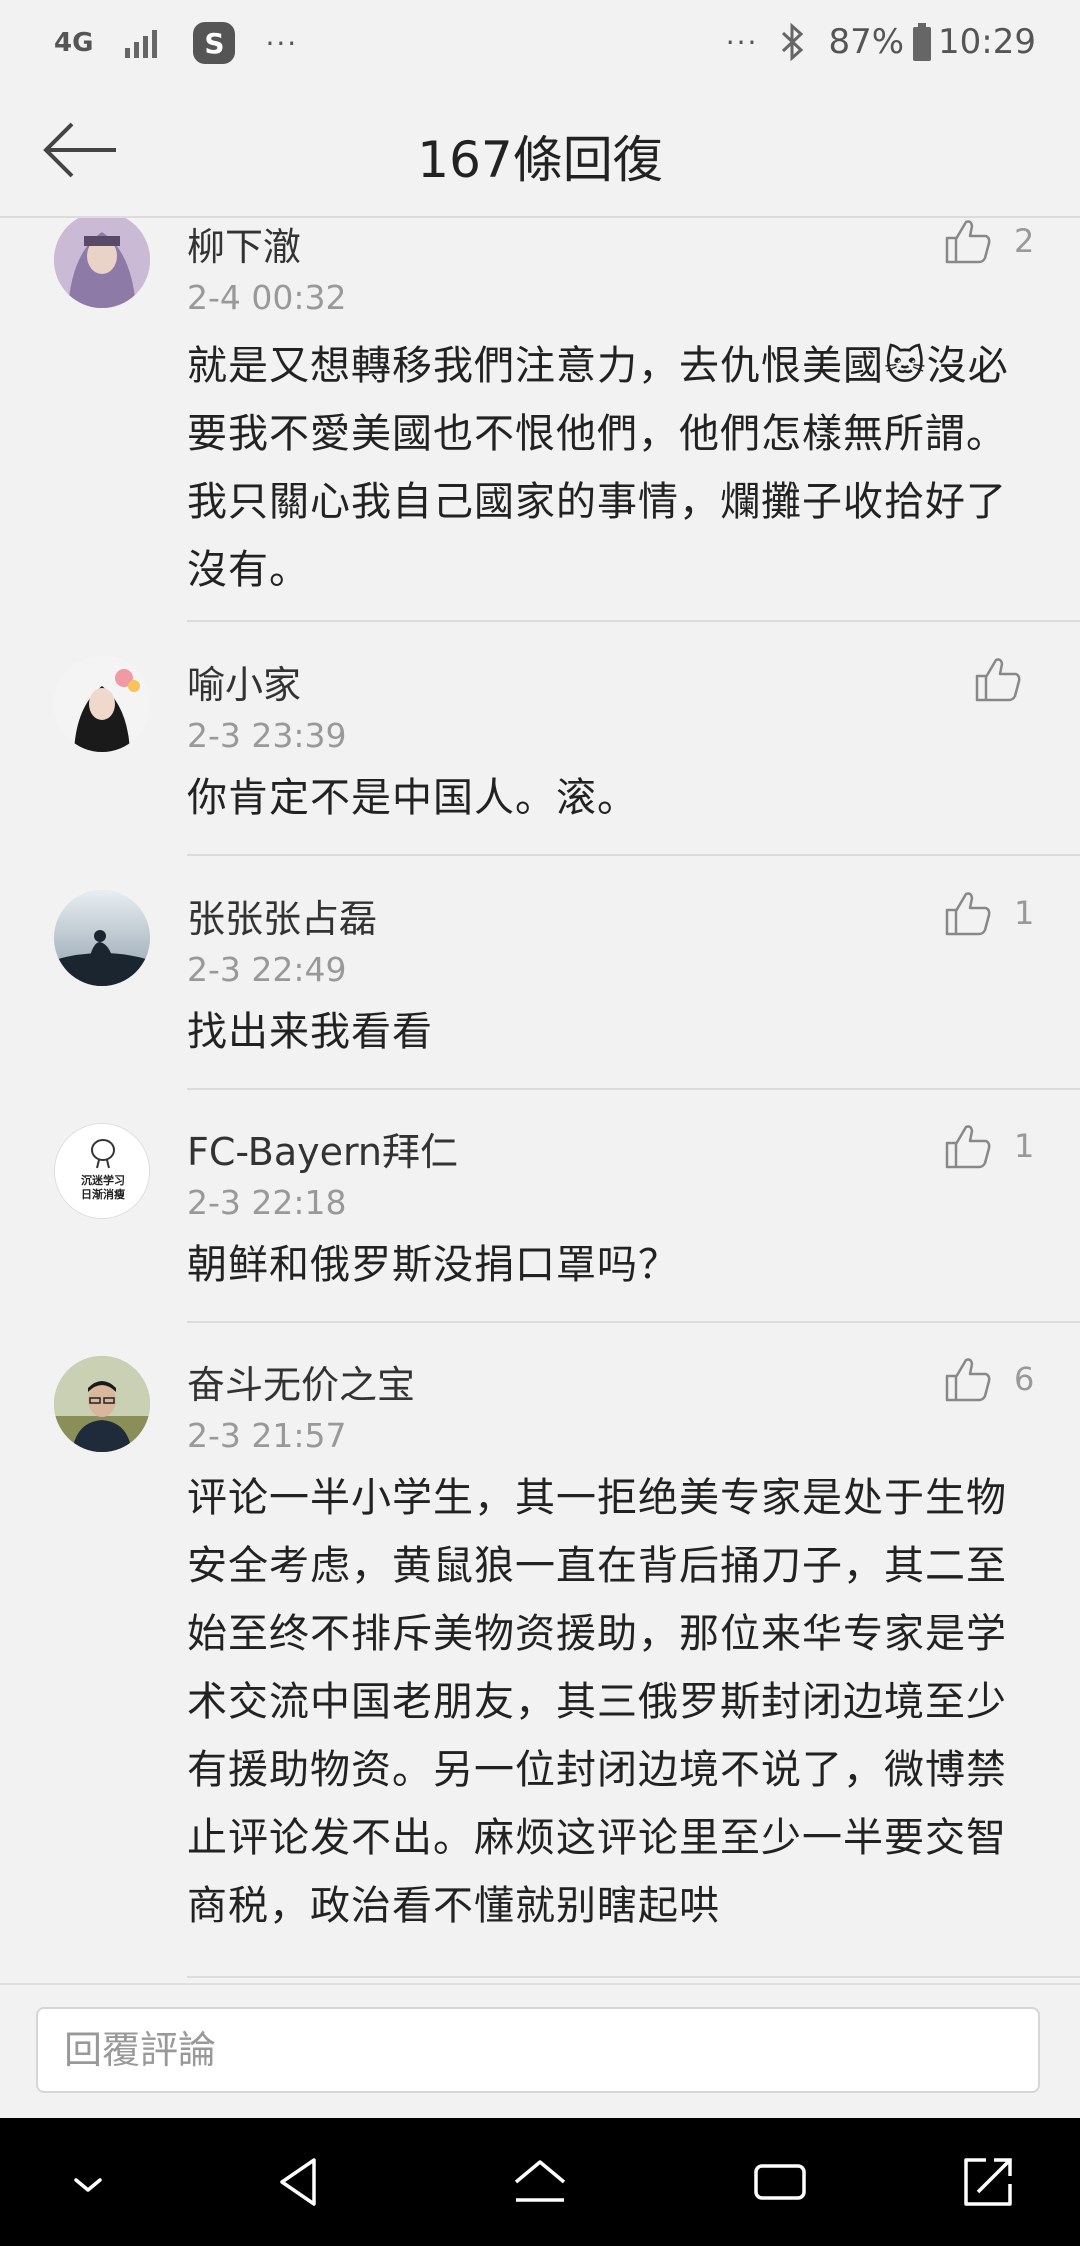 The height and width of the screenshot is (2246, 1080). What do you see at coordinates (244, 244) in the screenshot?
I see `comment-author: 柳下澈` at bounding box center [244, 244].